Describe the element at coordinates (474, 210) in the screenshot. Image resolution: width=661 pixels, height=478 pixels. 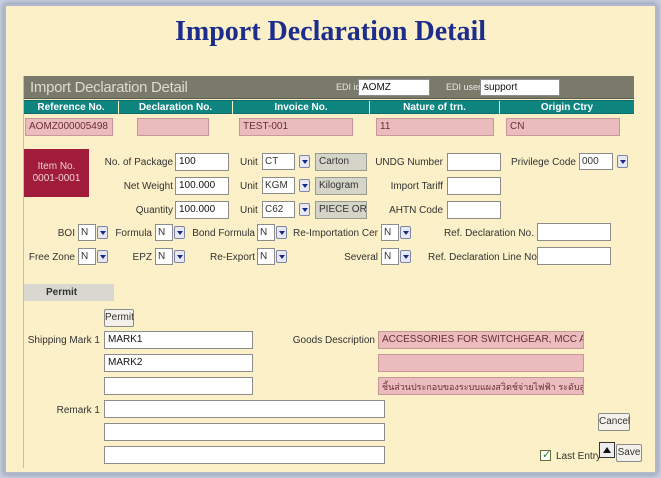
I see `ahtn-field` at that location.